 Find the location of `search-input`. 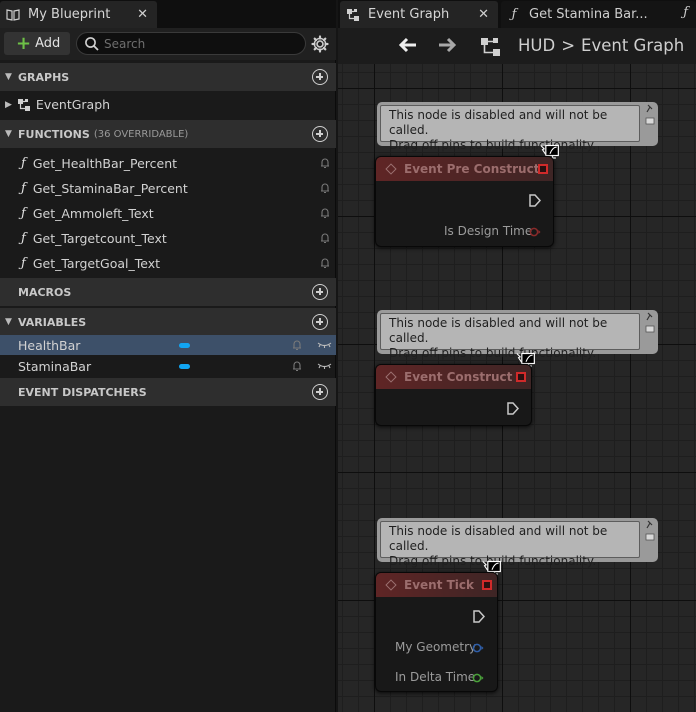

search-input is located at coordinates (199, 43).